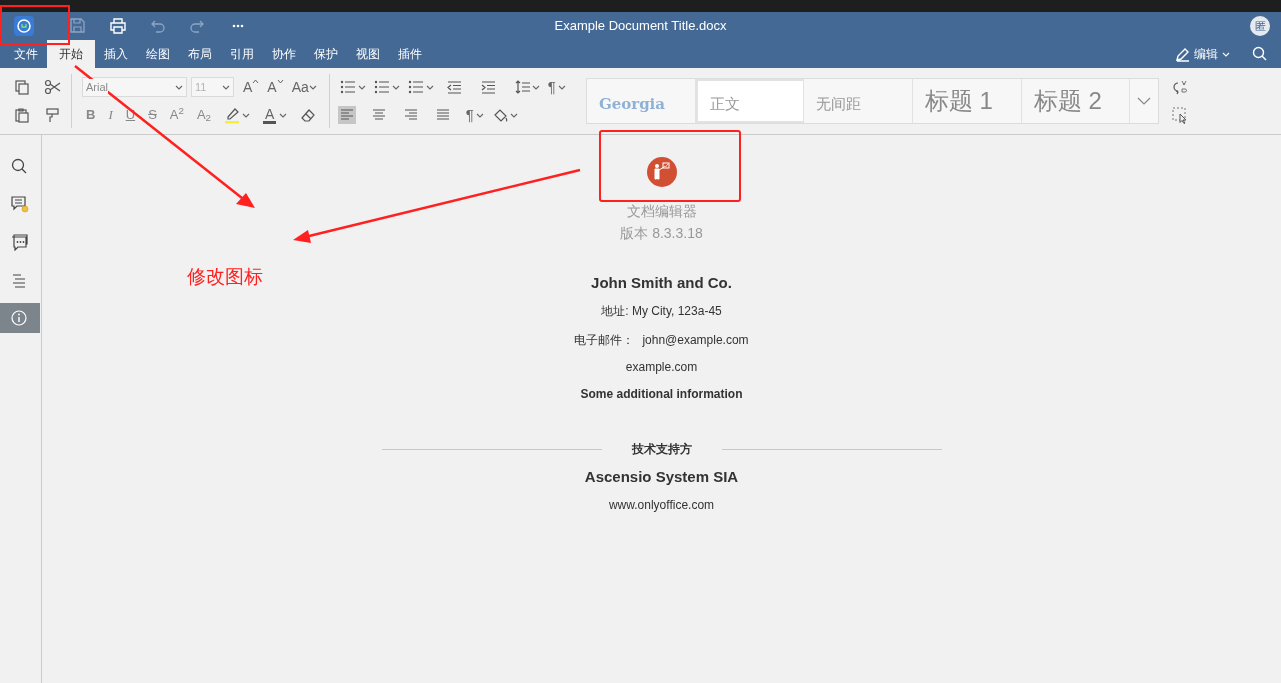 This screenshot has width=1281, height=683. I want to click on paste-icon, so click(22, 115).